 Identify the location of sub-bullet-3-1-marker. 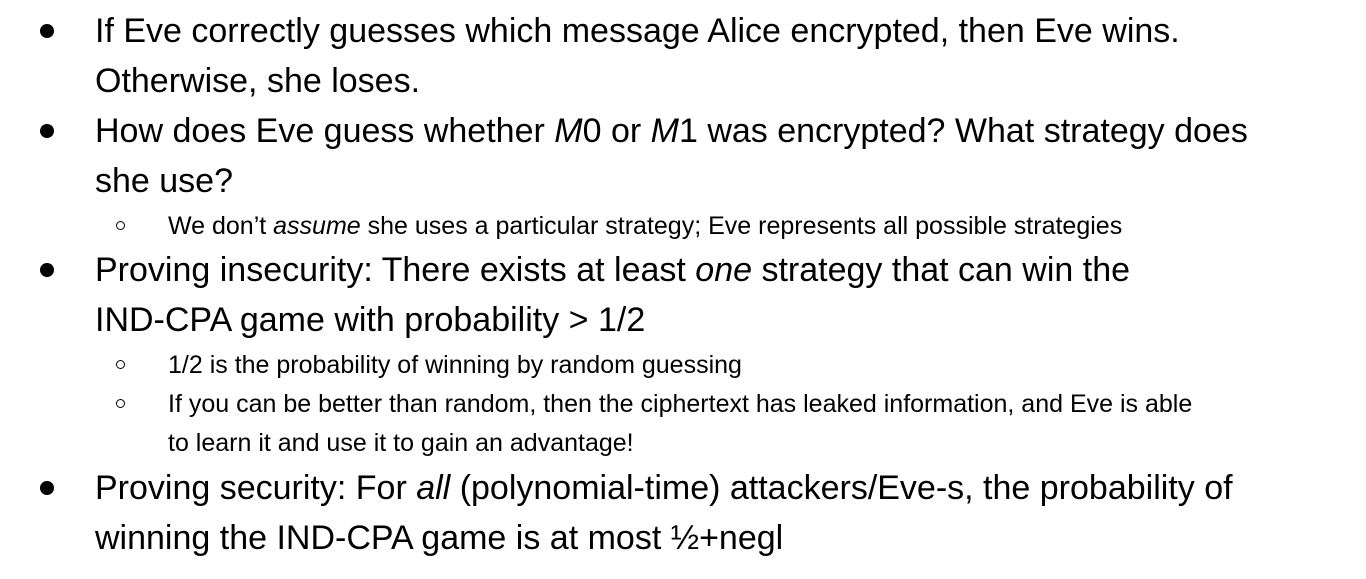
(120, 364).